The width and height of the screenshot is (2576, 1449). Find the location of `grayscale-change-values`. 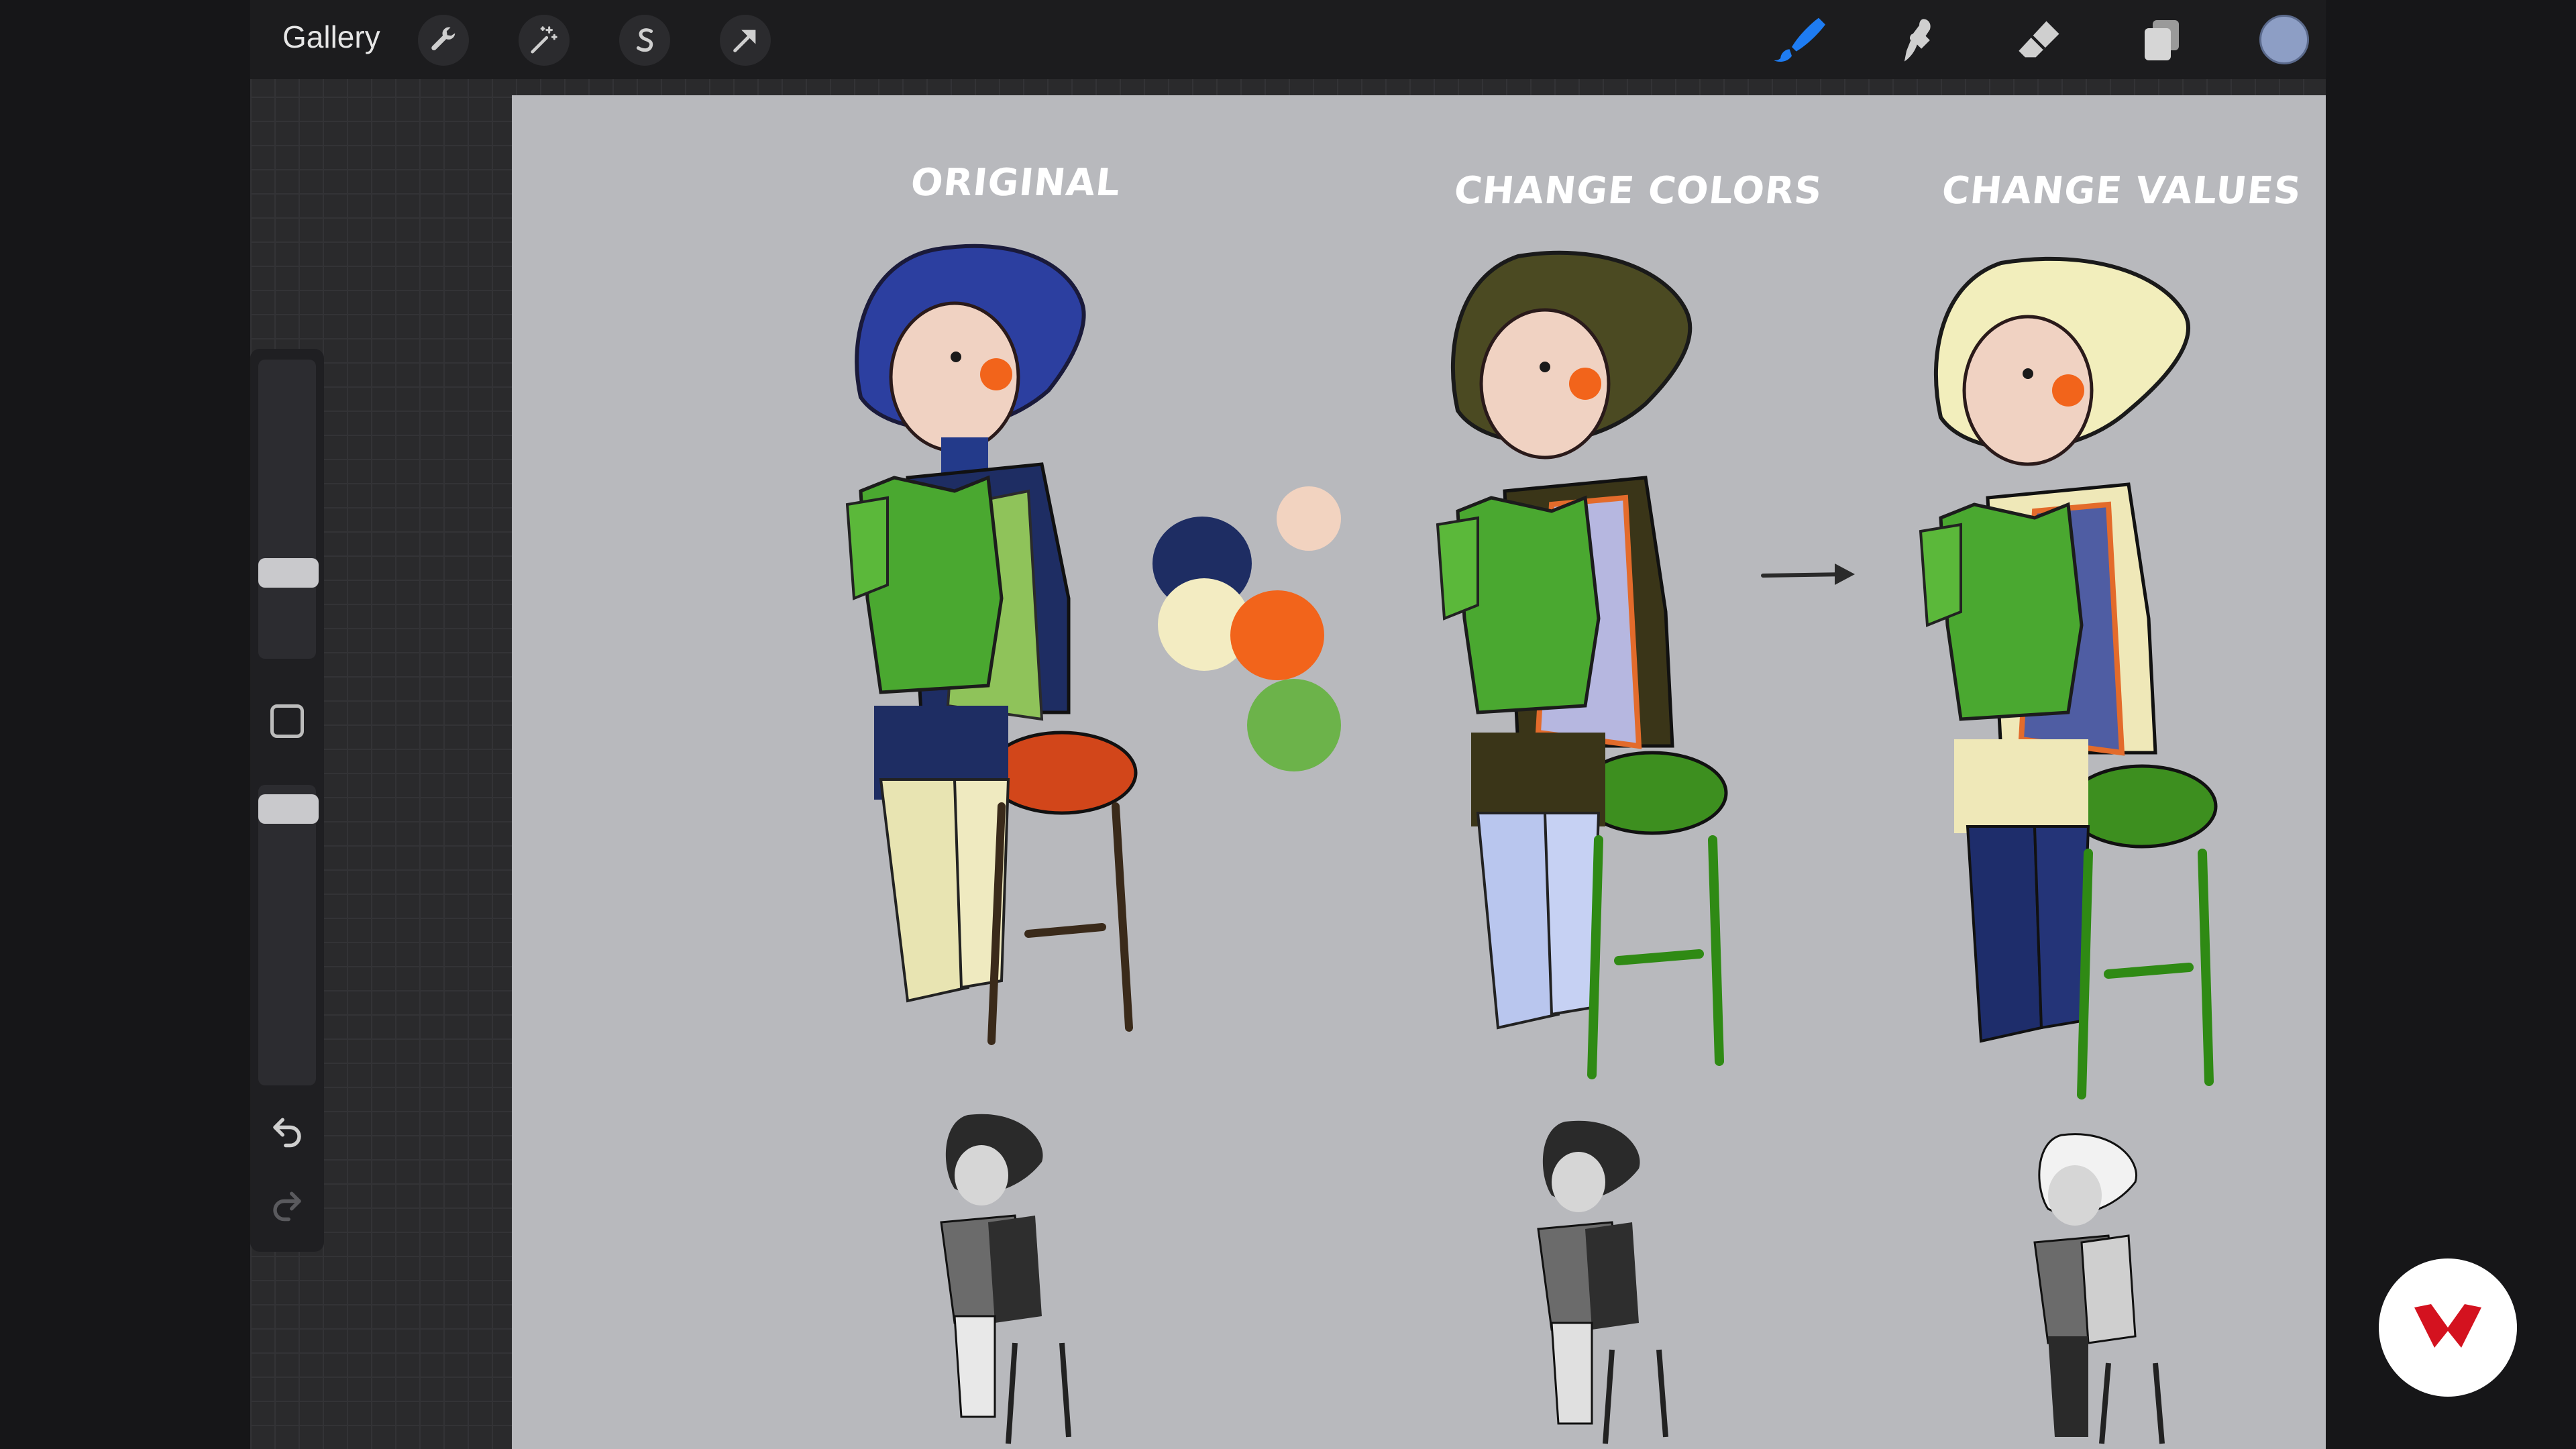

grayscale-change-values is located at coordinates (2099, 1288).